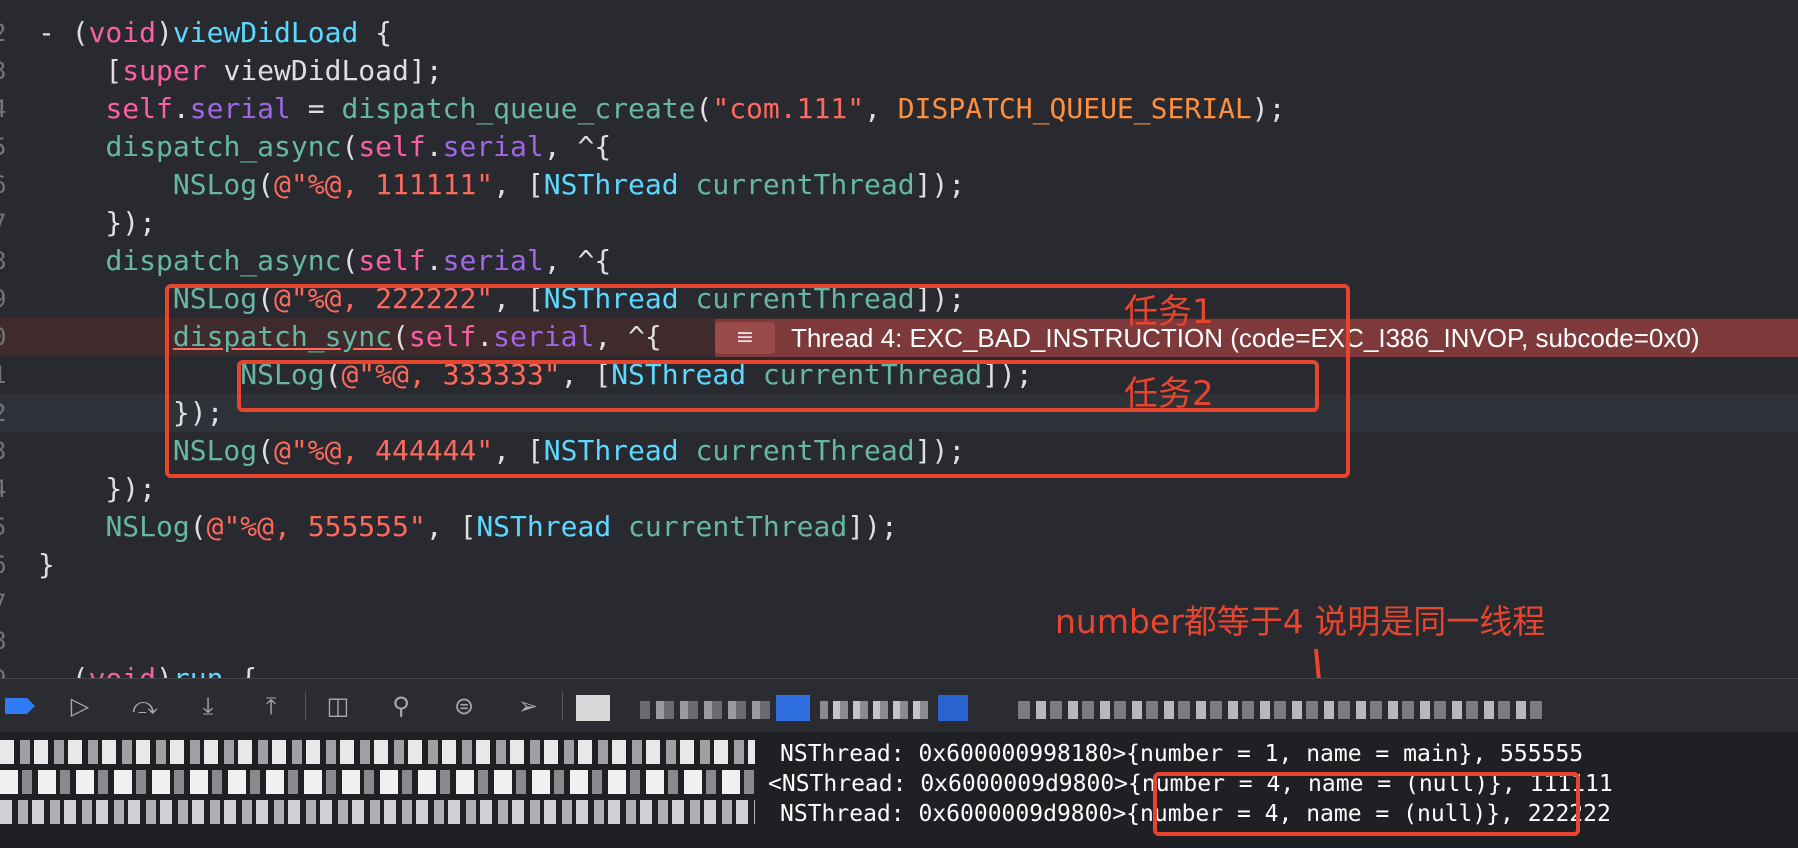 The height and width of the screenshot is (848, 1798). I want to click on continue-icon: ▷, so click(80, 706).